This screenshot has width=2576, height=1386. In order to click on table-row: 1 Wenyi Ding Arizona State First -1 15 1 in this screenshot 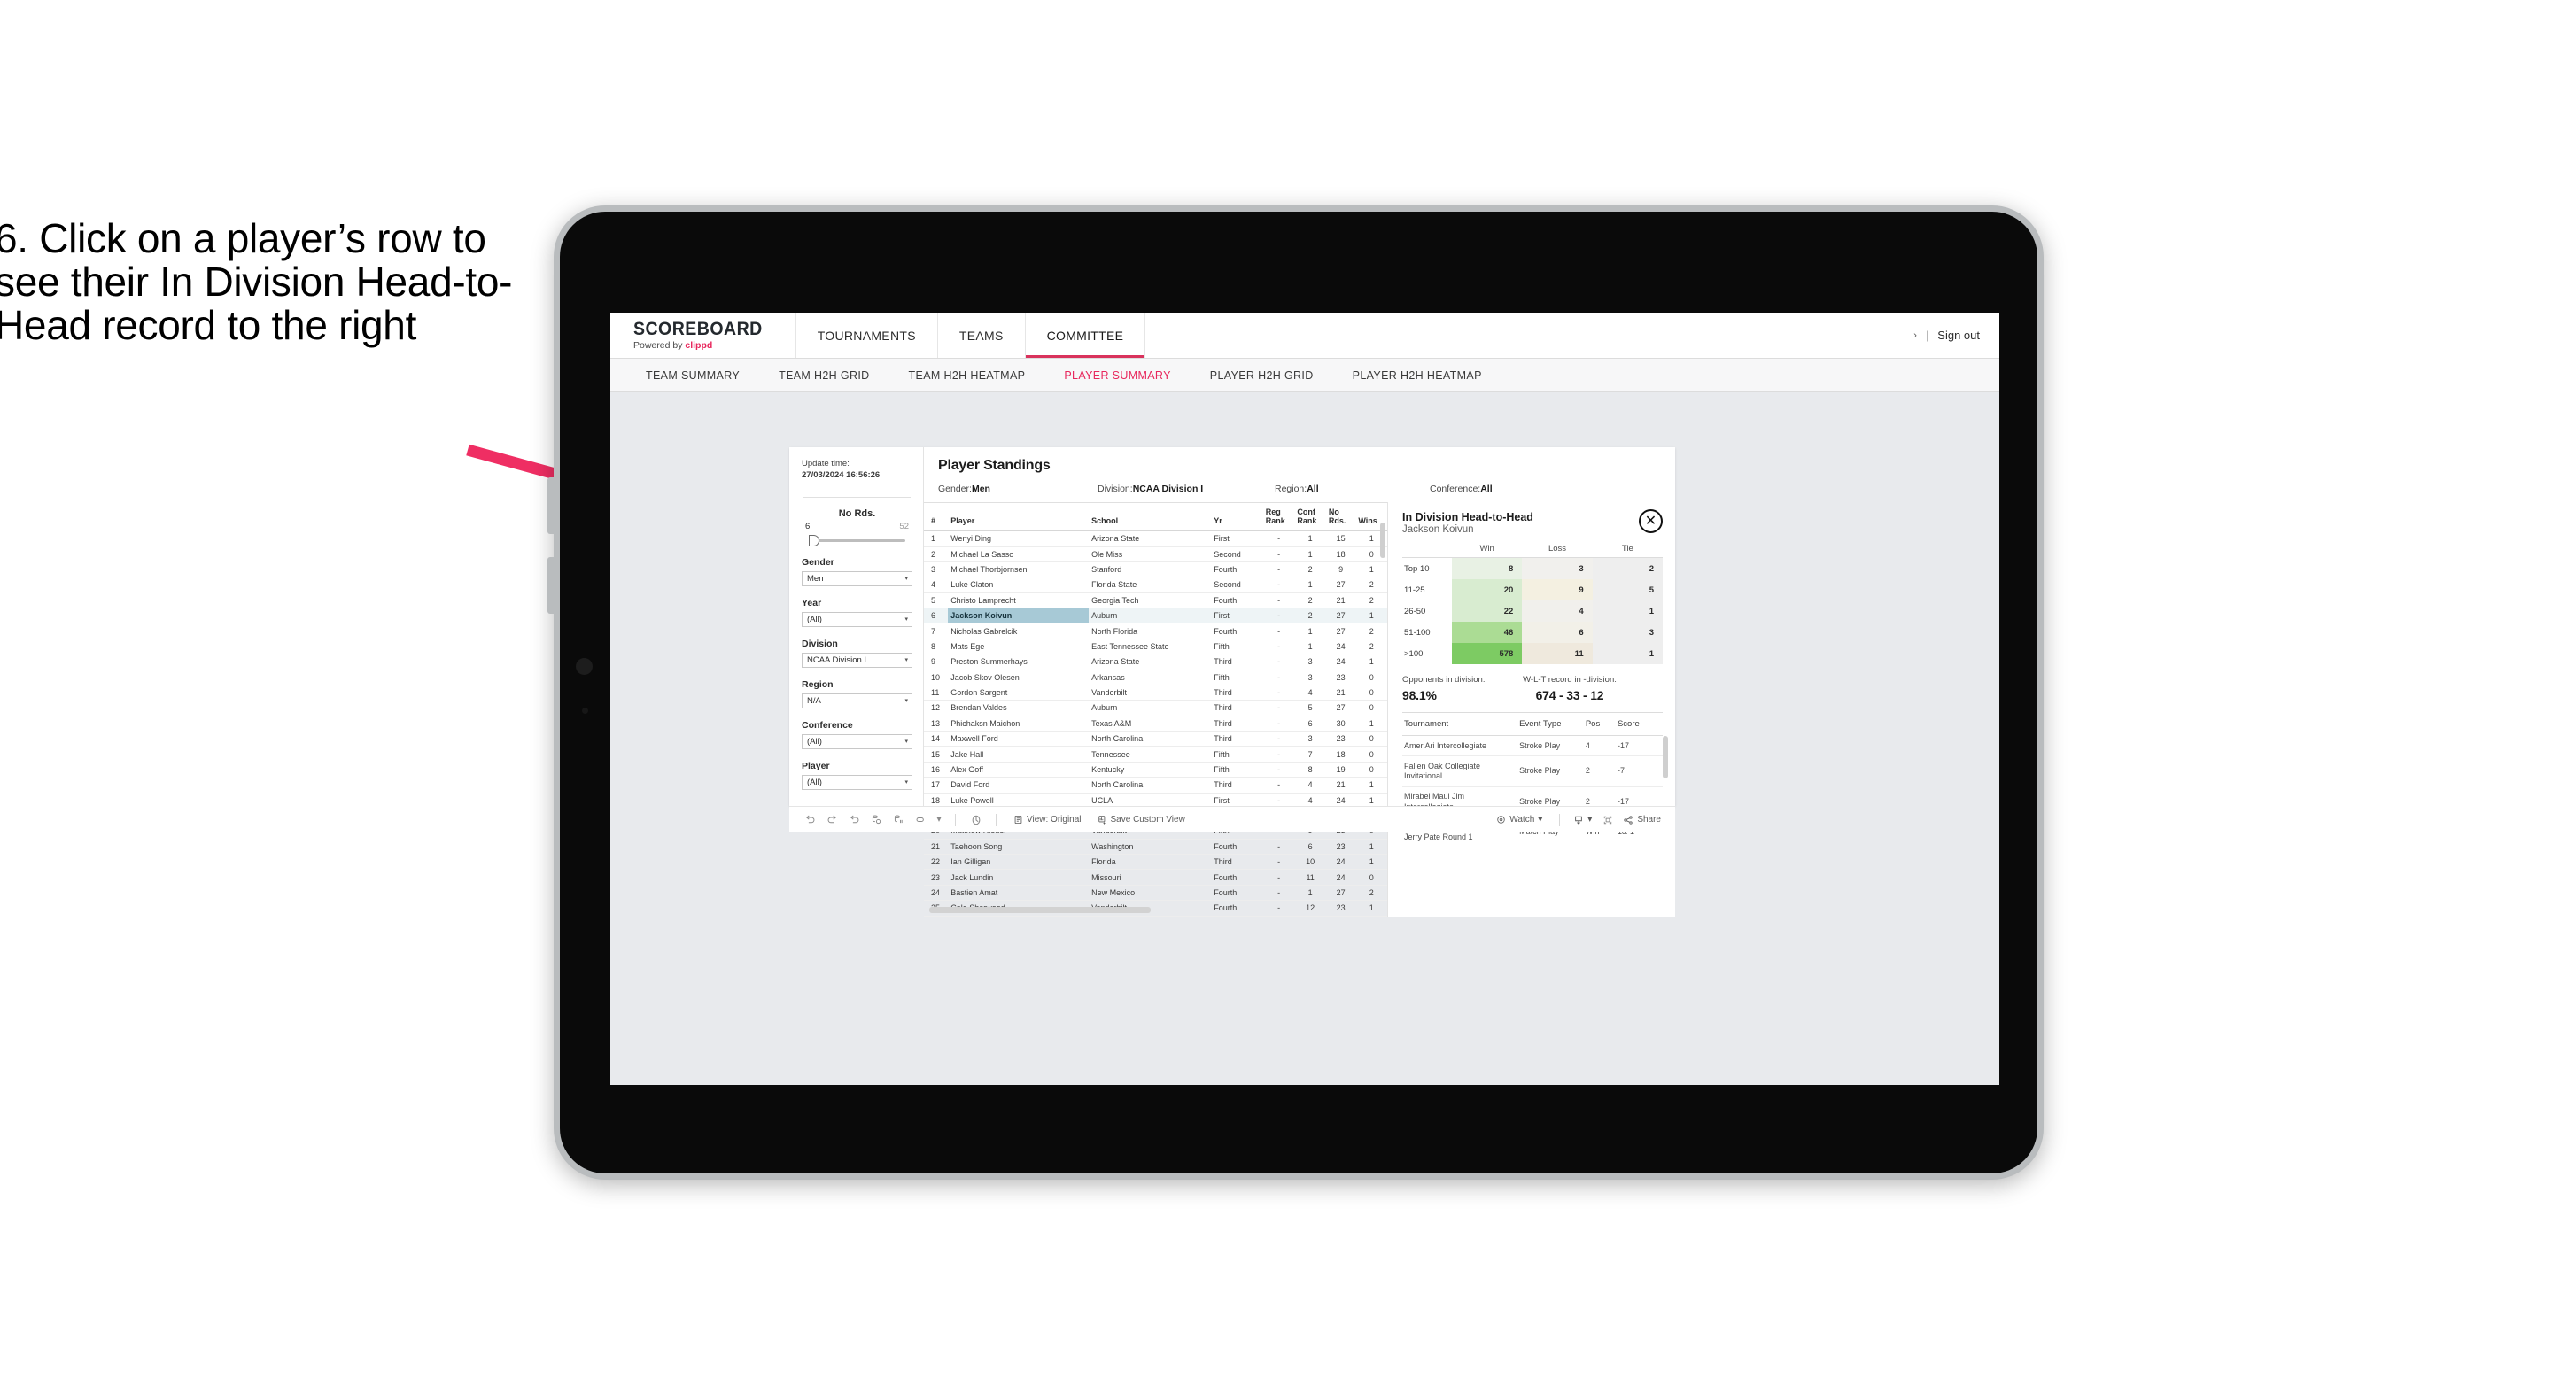, I will do `click(1155, 539)`.